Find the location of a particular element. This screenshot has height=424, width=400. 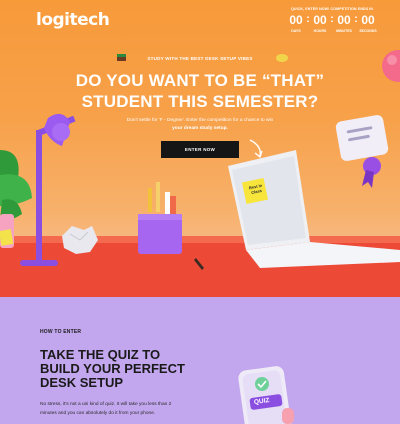

enter-now-button: ENTER NOW is located at coordinates (200, 149).